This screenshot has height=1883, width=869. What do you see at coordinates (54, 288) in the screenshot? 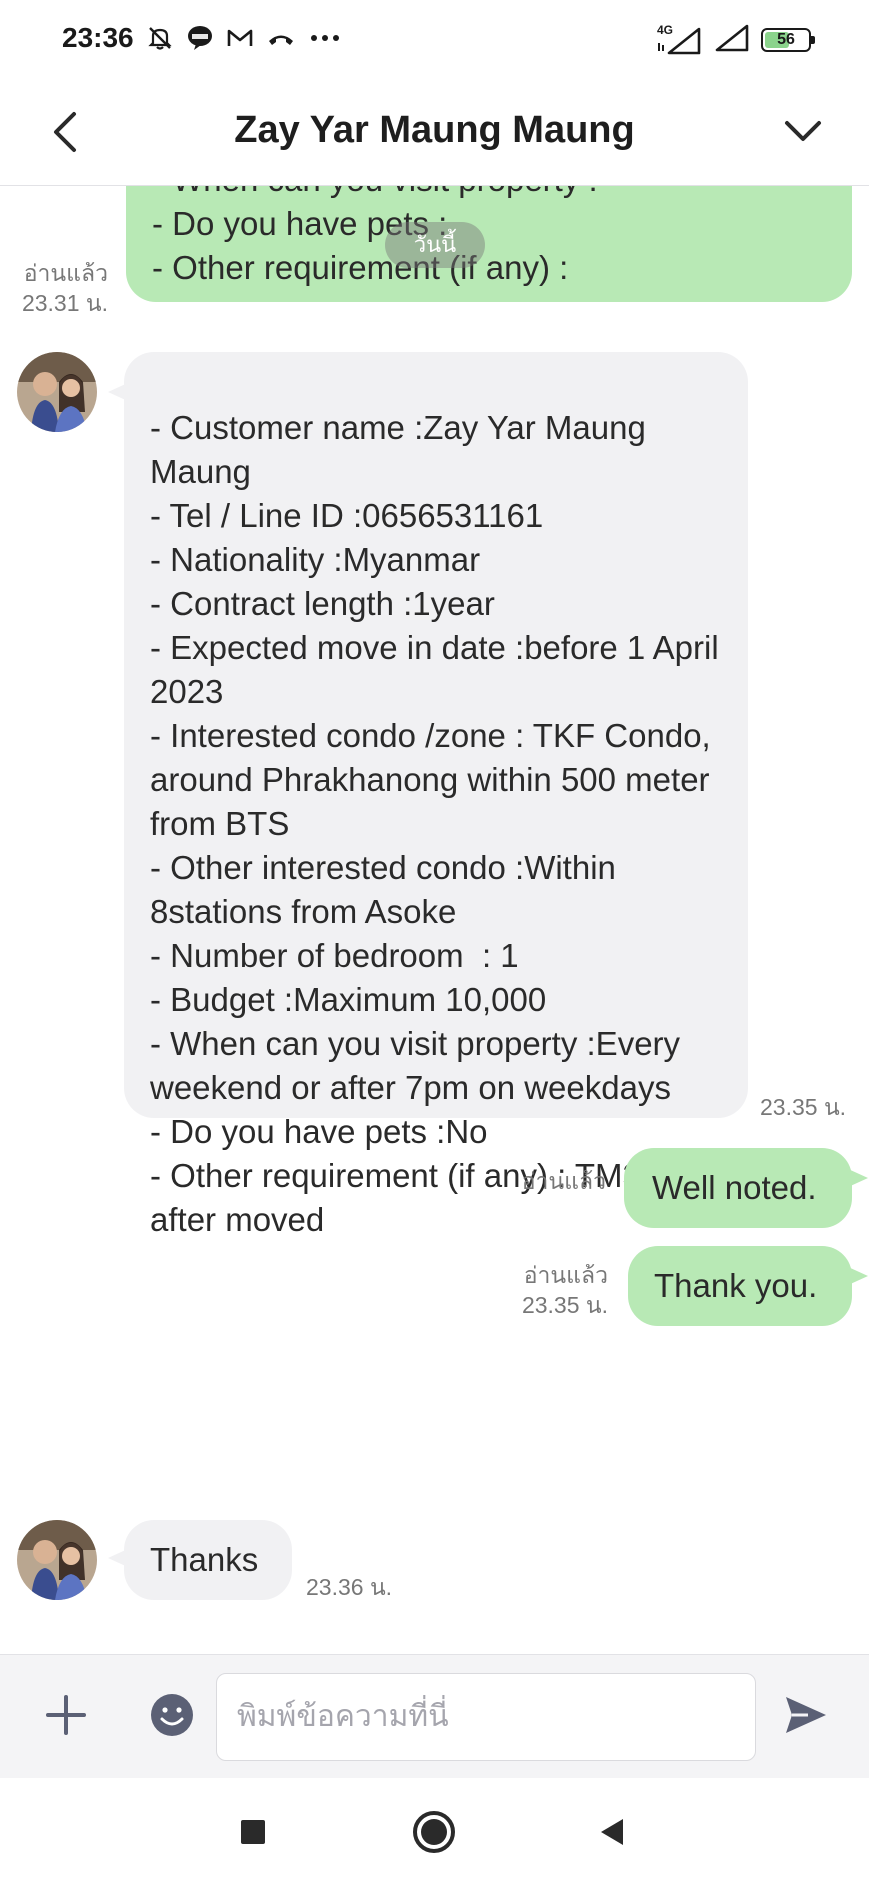
I see `message-meta: อ่านแล้ว 23.31 น.` at bounding box center [54, 288].